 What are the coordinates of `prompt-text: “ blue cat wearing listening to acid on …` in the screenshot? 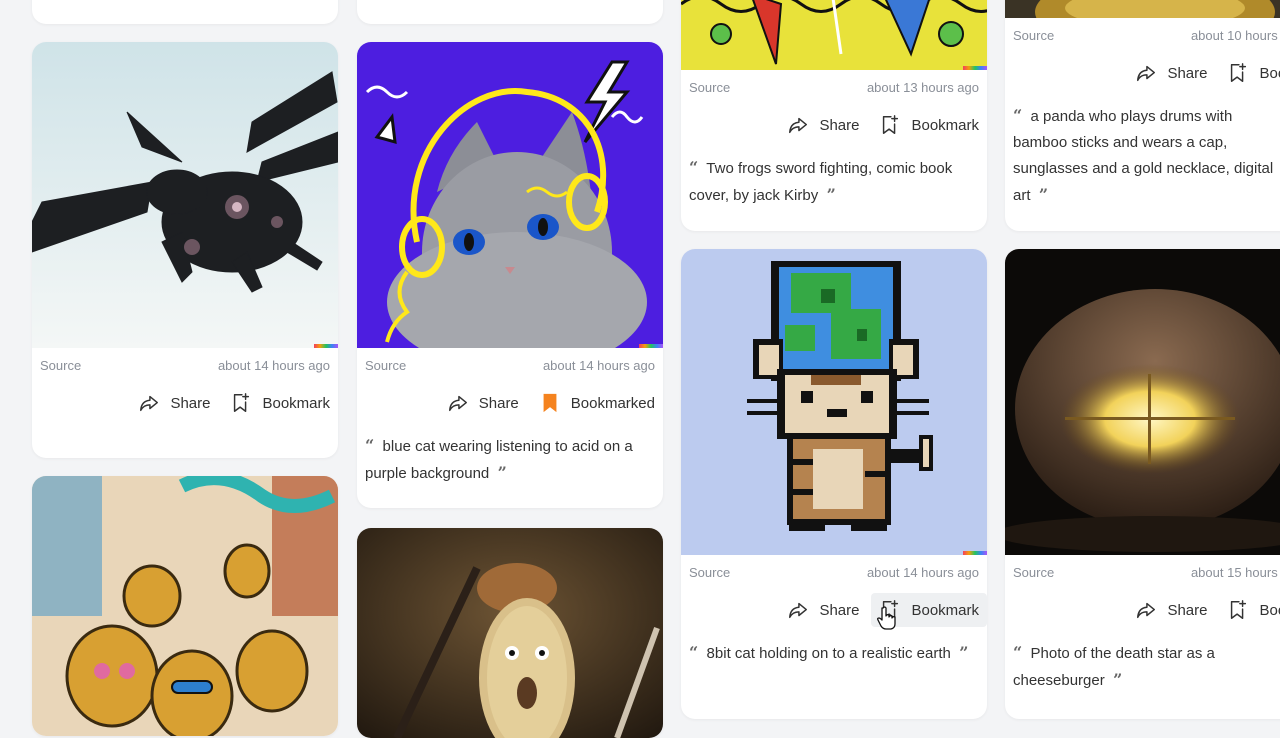 It's located at (508, 460).